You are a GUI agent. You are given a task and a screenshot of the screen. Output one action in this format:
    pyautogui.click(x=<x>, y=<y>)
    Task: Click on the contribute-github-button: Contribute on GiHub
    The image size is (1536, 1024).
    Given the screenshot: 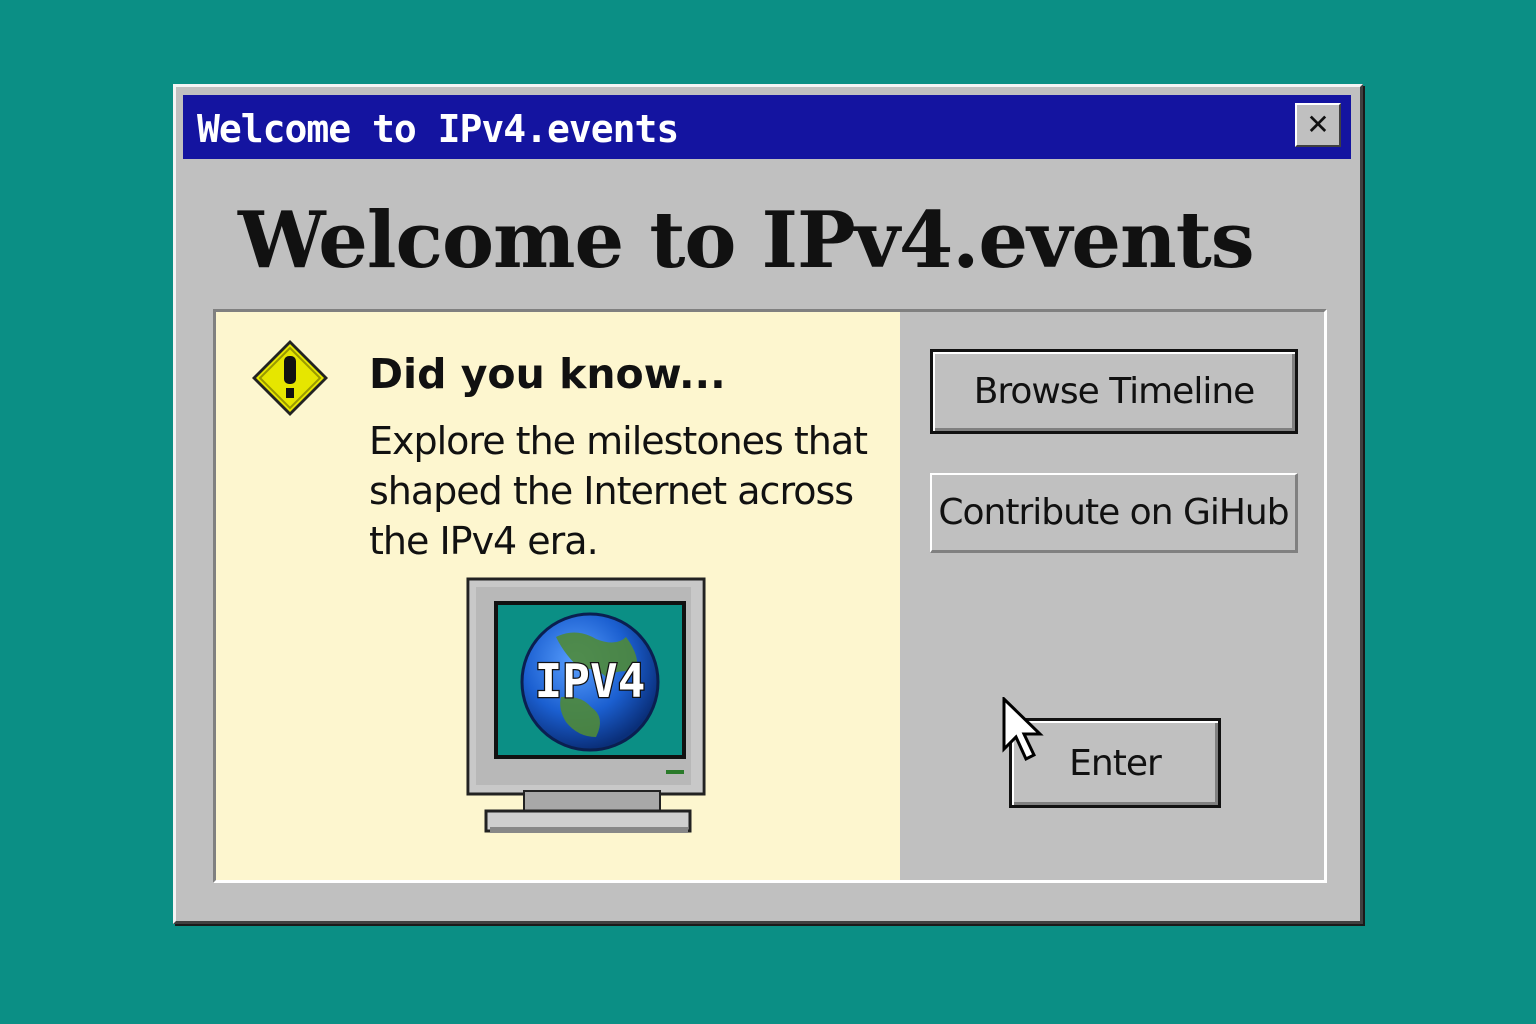 What is the action you would take?
    pyautogui.click(x=1114, y=513)
    